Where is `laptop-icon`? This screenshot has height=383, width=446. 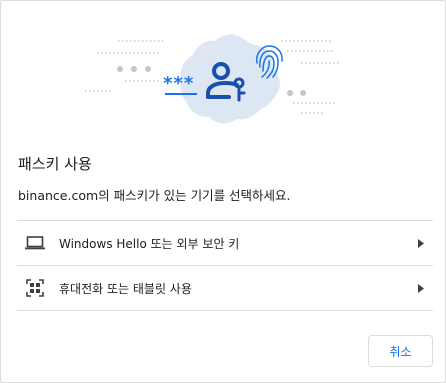 laptop-icon is located at coordinates (35, 243).